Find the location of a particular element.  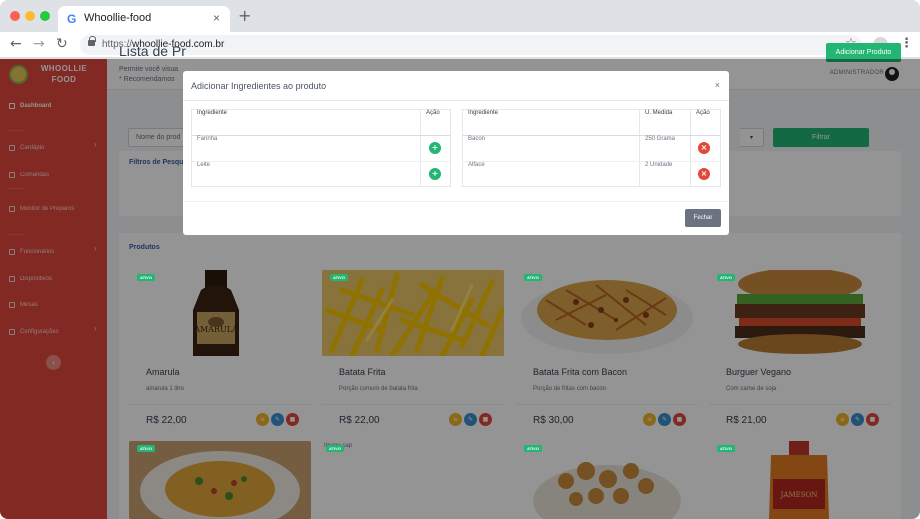

table-header-row: Ingrediente Ação is located at coordinates (321, 123).